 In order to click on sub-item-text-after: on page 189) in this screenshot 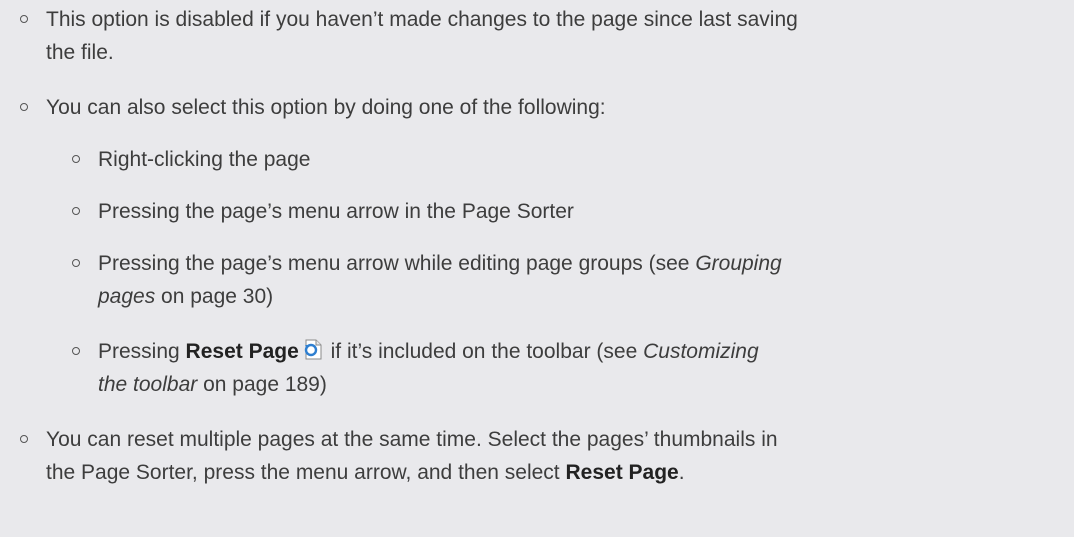, I will do `click(262, 384)`.